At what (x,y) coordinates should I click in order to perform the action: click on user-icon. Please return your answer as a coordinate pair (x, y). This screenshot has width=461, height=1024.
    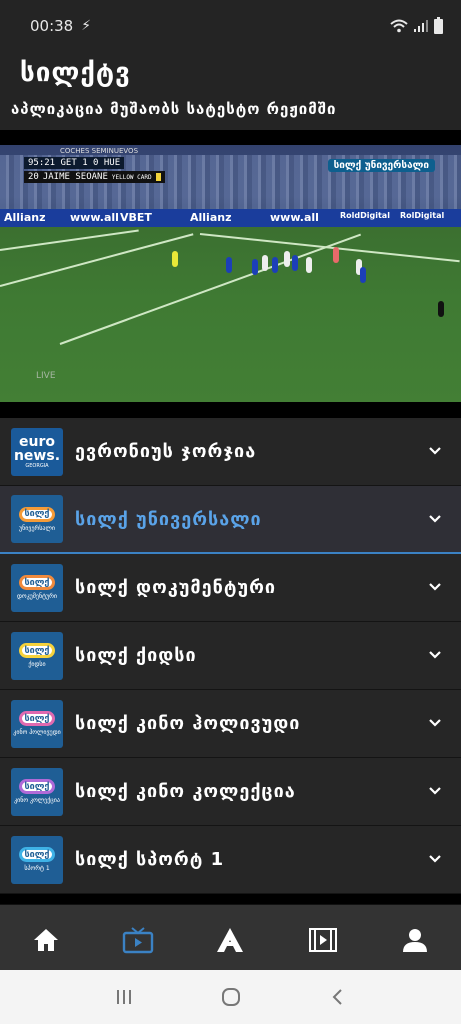
    Looking at the image, I should click on (414, 940).